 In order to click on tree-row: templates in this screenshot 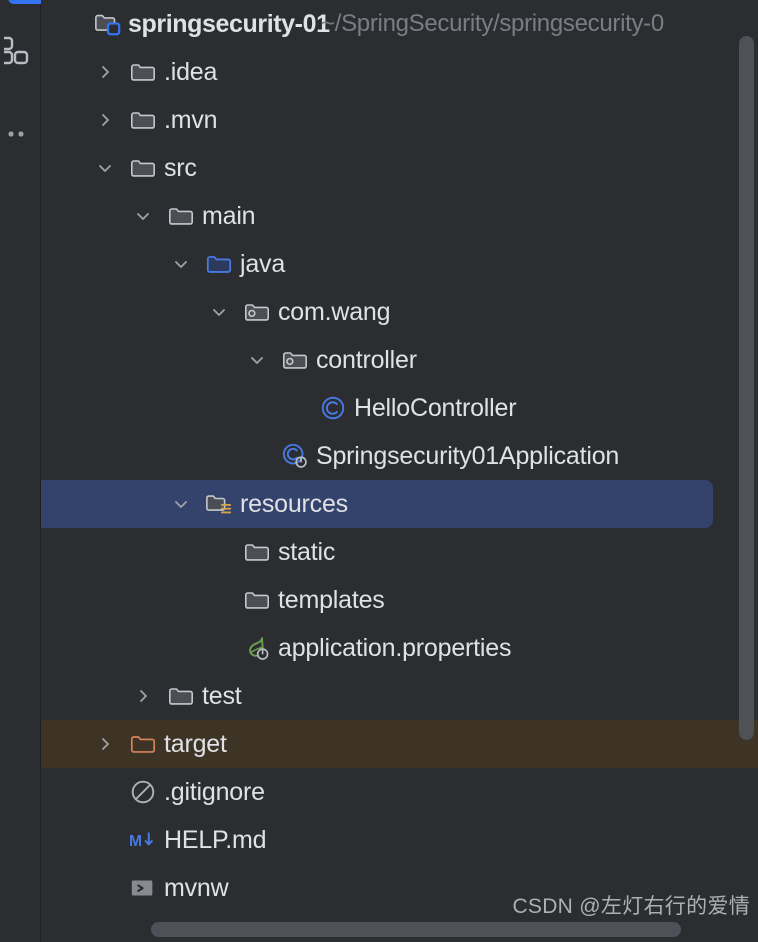, I will do `click(399, 600)`.